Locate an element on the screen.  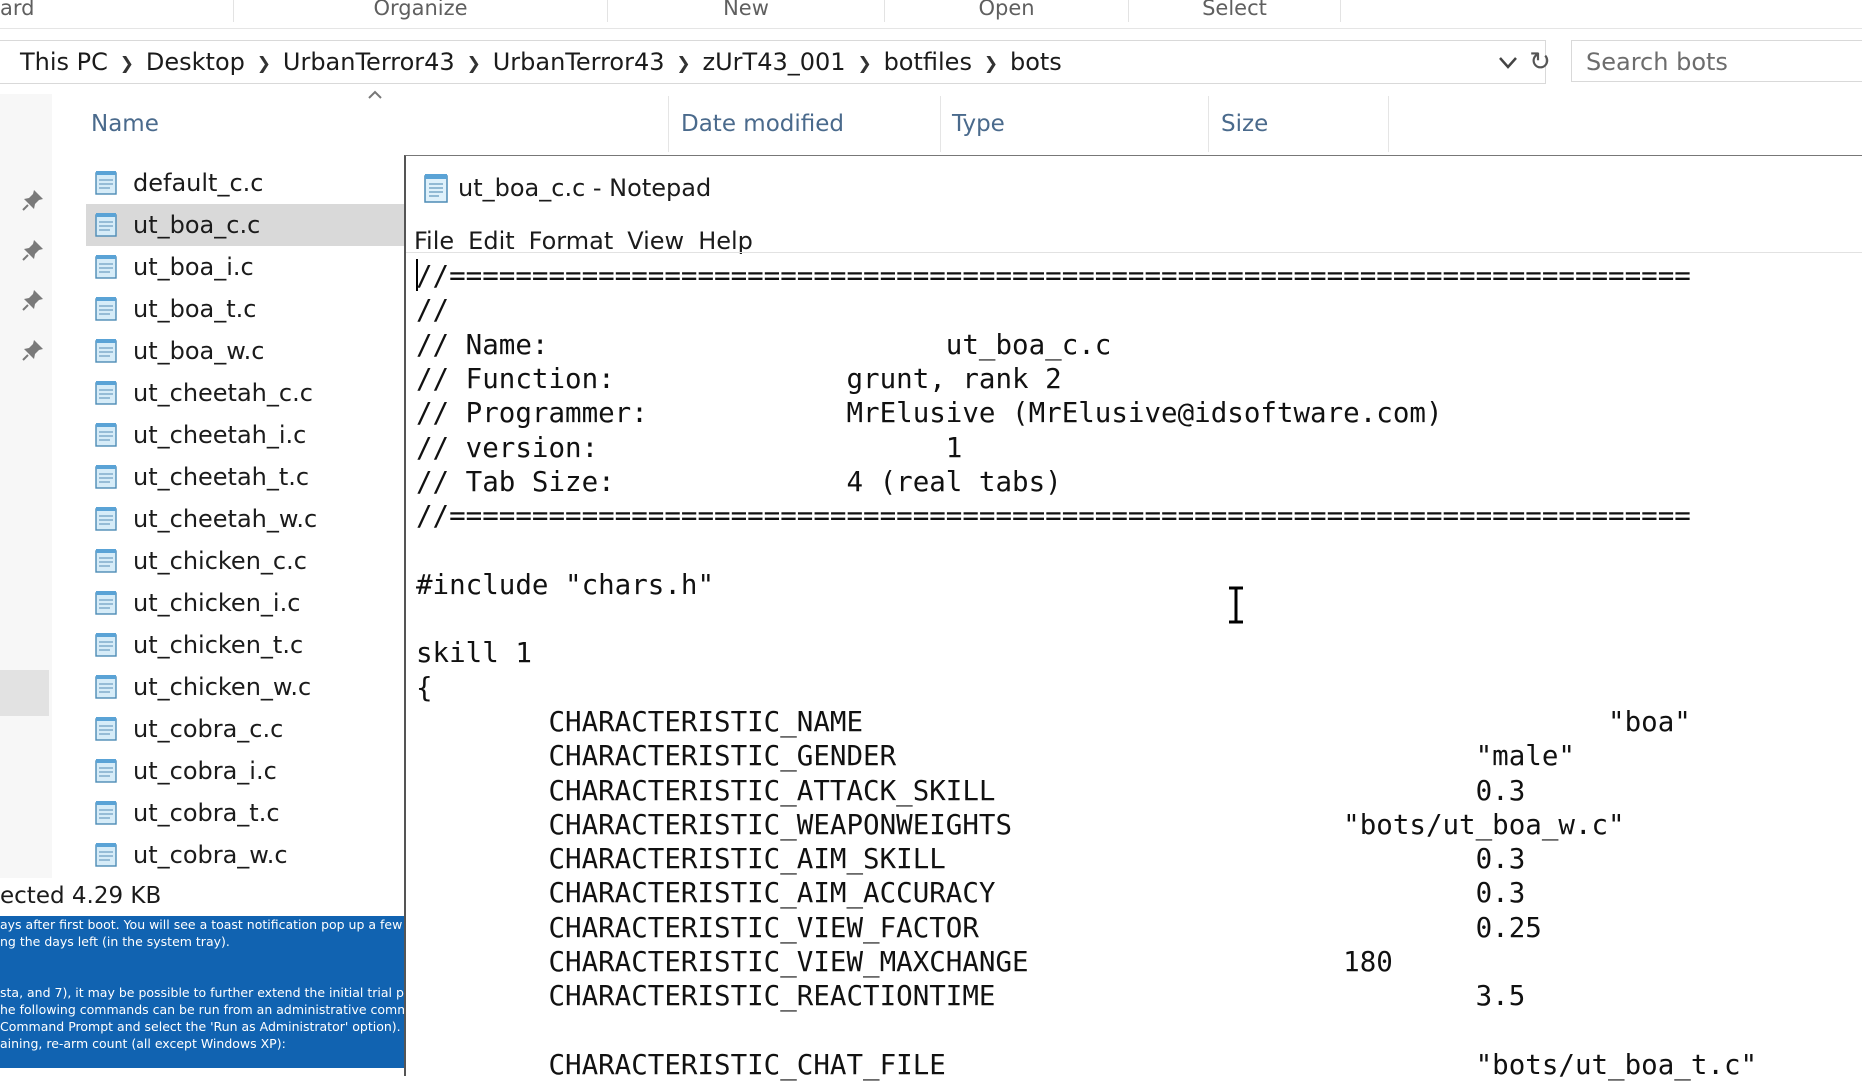
file-row: ut_chicken_c.c is located at coordinates (246, 561).